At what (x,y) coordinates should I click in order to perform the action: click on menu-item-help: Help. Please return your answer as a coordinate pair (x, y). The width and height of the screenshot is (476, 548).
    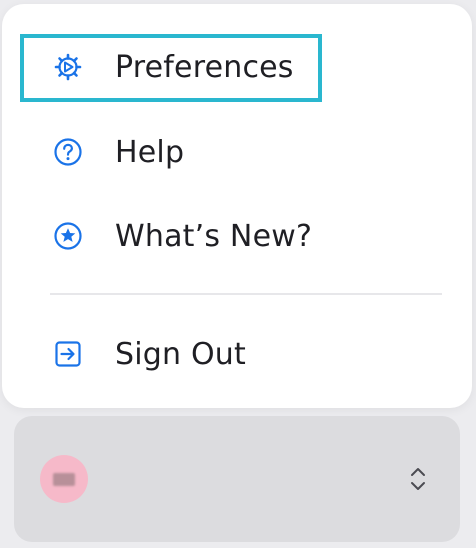
    Looking at the image, I should click on (237, 152).